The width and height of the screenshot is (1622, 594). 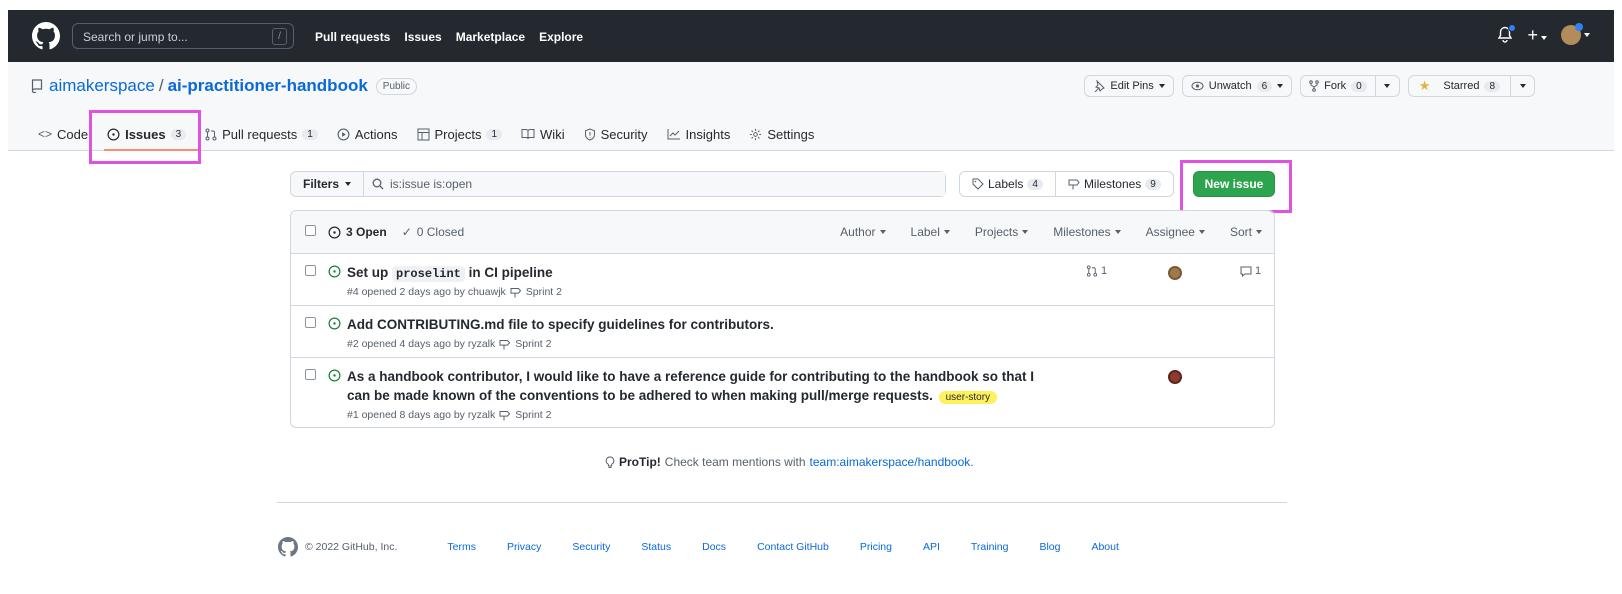 I want to click on labels-button: Labels 4, so click(x=1008, y=184).